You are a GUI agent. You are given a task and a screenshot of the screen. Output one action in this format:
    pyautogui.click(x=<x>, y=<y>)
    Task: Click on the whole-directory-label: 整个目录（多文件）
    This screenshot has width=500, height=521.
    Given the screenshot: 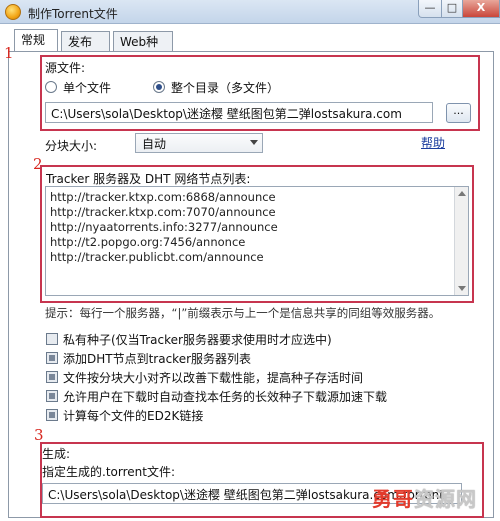 What is the action you would take?
    pyautogui.click(x=225, y=88)
    